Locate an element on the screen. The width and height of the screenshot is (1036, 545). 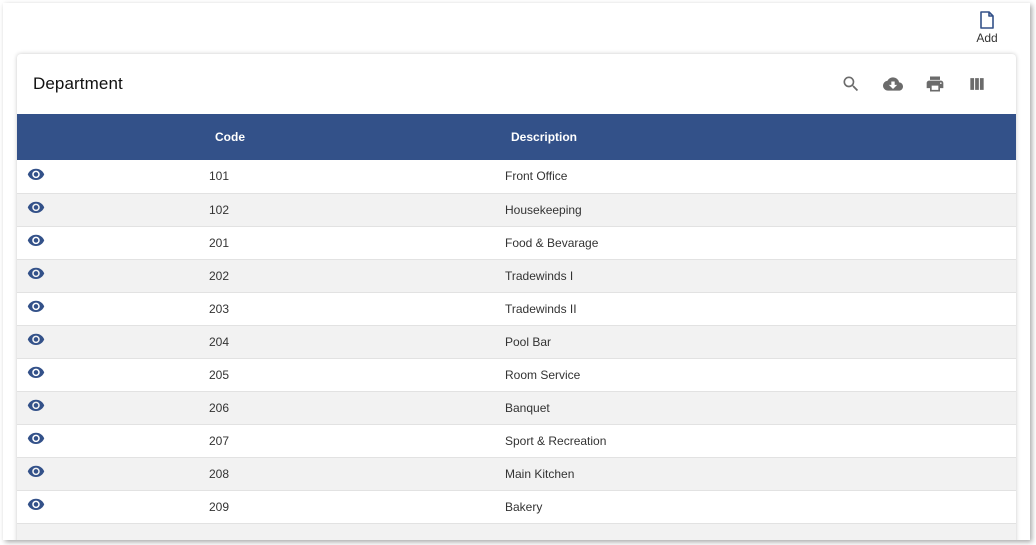
row-code: 209 is located at coordinates (219, 506).